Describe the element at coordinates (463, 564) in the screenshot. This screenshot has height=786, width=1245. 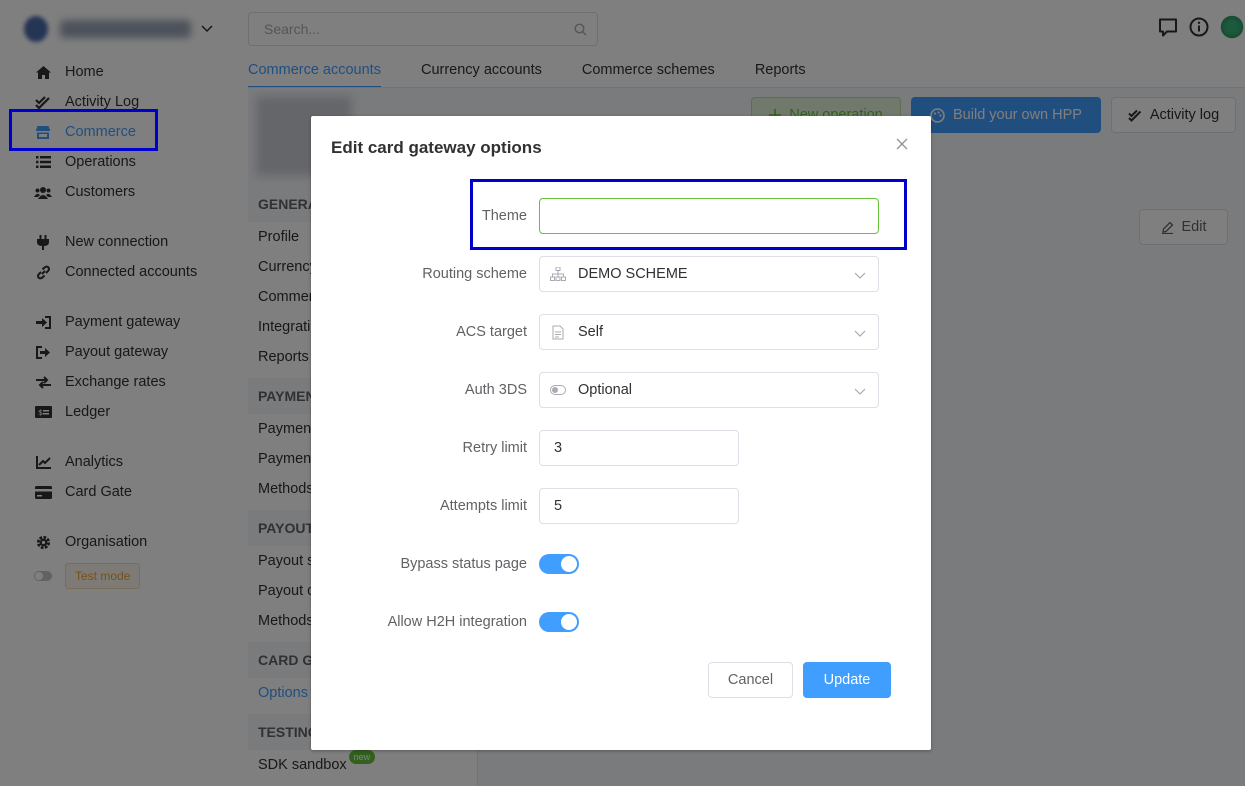
I see `bypass-status-page-label: Bypass status page` at that location.